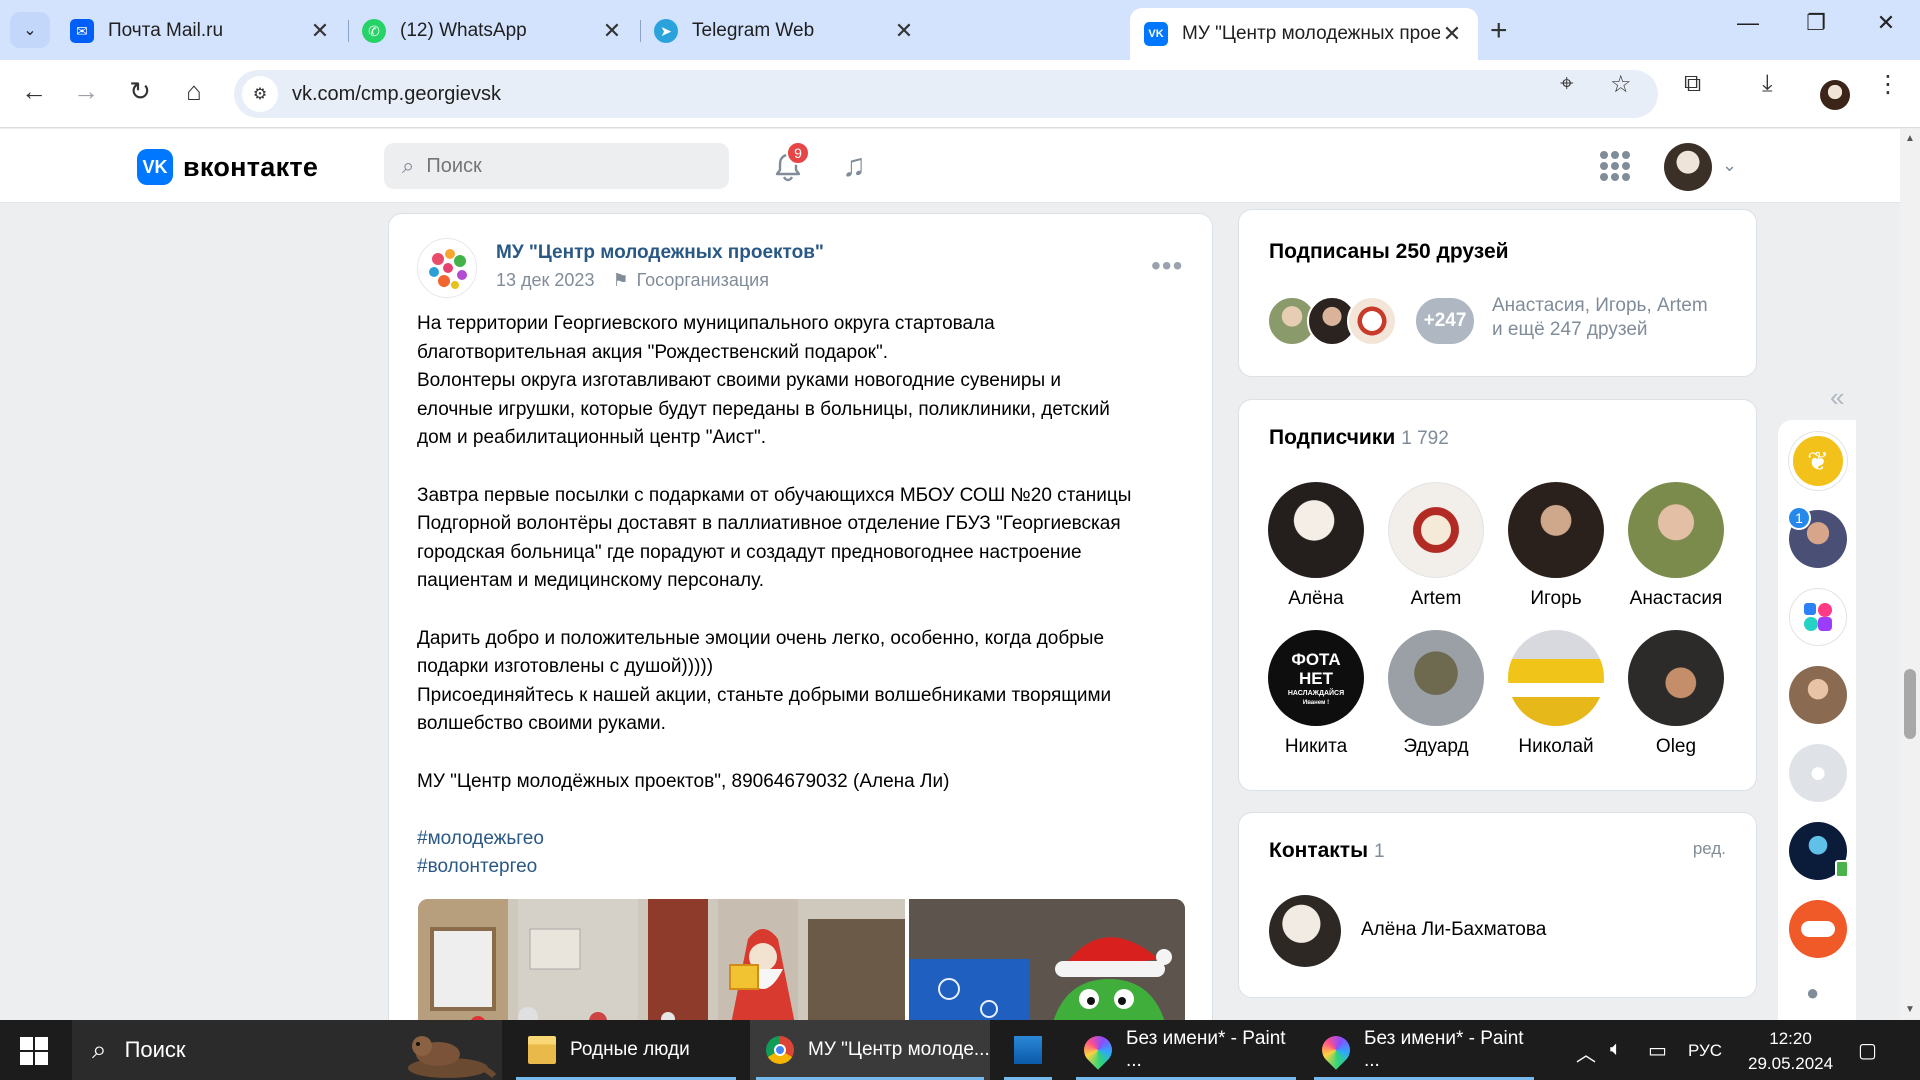  I want to click on edit-contacts-link: ред., so click(1709, 849).